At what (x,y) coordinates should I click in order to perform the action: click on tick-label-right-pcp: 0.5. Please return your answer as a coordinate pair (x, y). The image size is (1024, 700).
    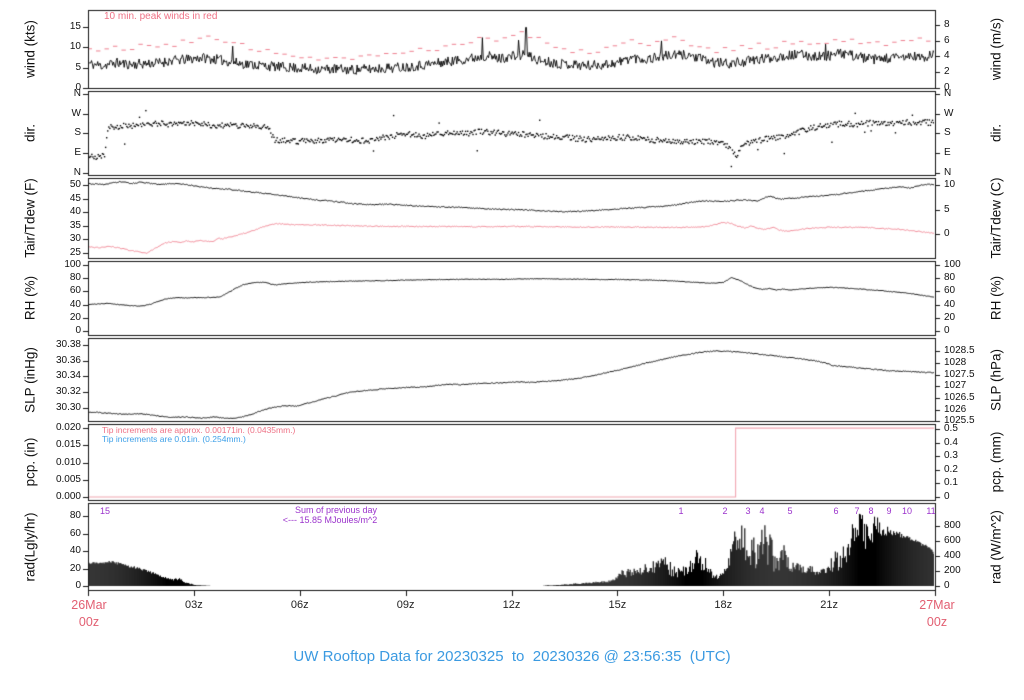
    Looking at the image, I should click on (951, 428).